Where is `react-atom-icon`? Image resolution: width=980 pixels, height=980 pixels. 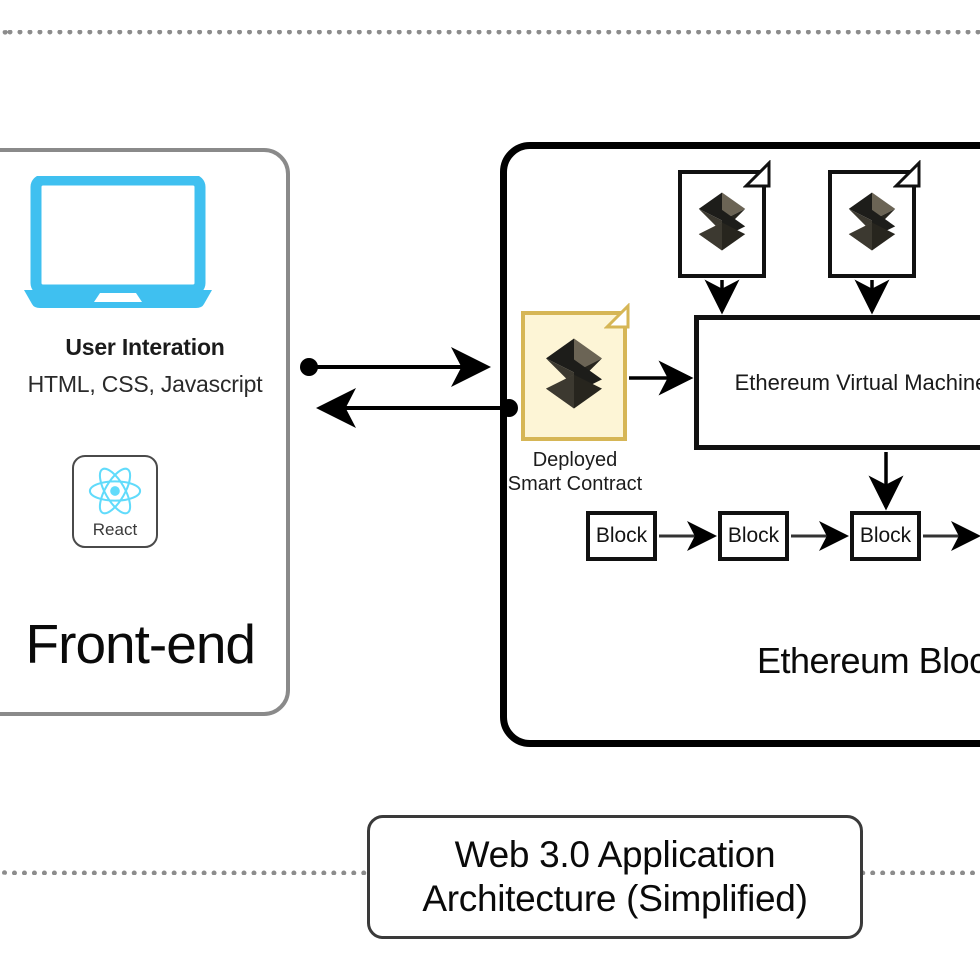
react-atom-icon is located at coordinates (115, 491).